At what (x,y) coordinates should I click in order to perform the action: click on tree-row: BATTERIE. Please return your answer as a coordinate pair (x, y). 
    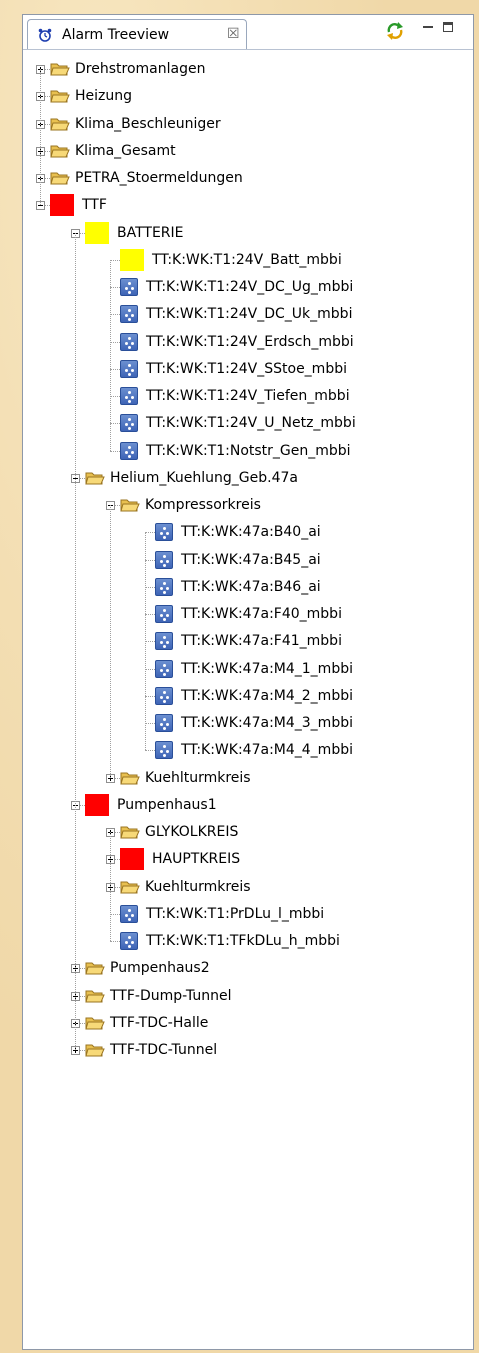
    Looking at the image, I should click on (248, 233).